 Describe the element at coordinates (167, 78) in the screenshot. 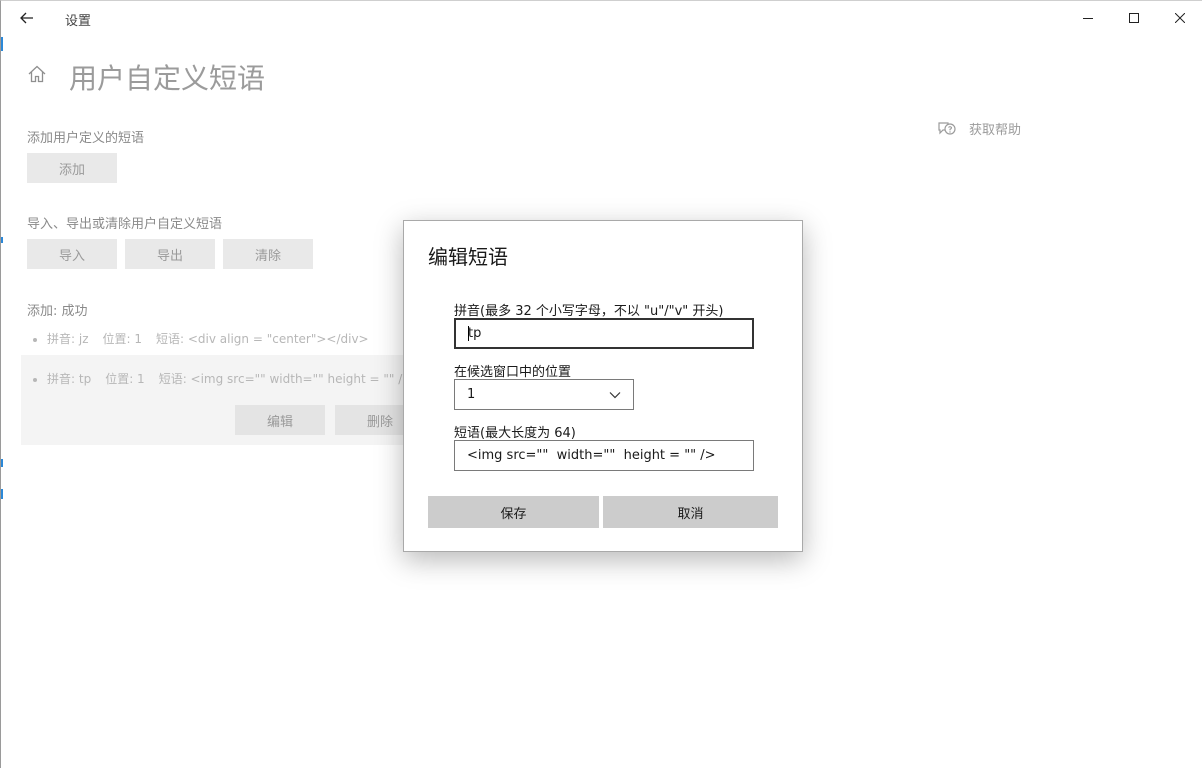

I see `page-title: 用户自定义短语` at that location.